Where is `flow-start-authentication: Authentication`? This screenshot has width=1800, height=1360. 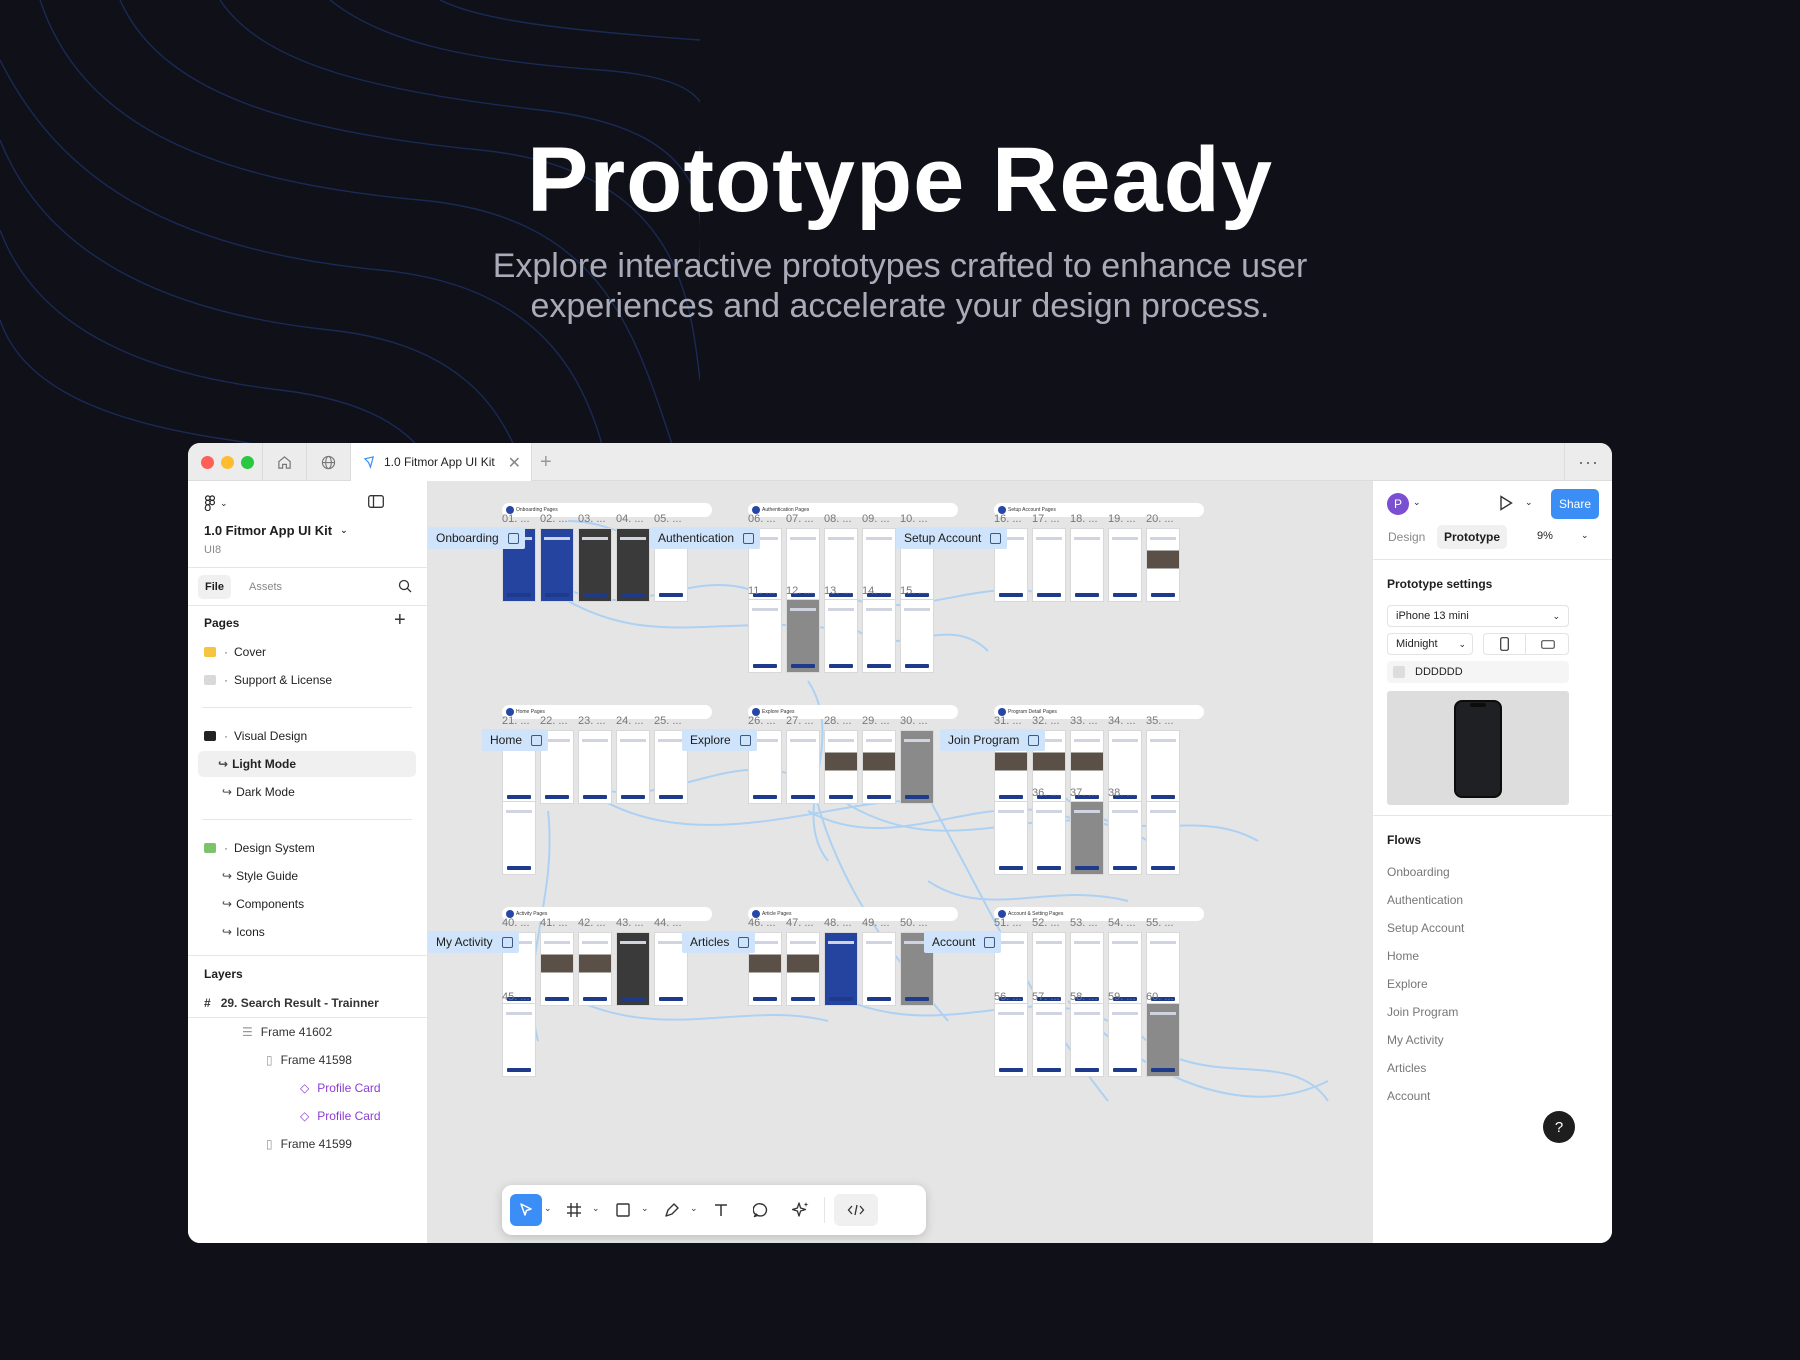
flow-start-authentication: Authentication is located at coordinates (705, 538).